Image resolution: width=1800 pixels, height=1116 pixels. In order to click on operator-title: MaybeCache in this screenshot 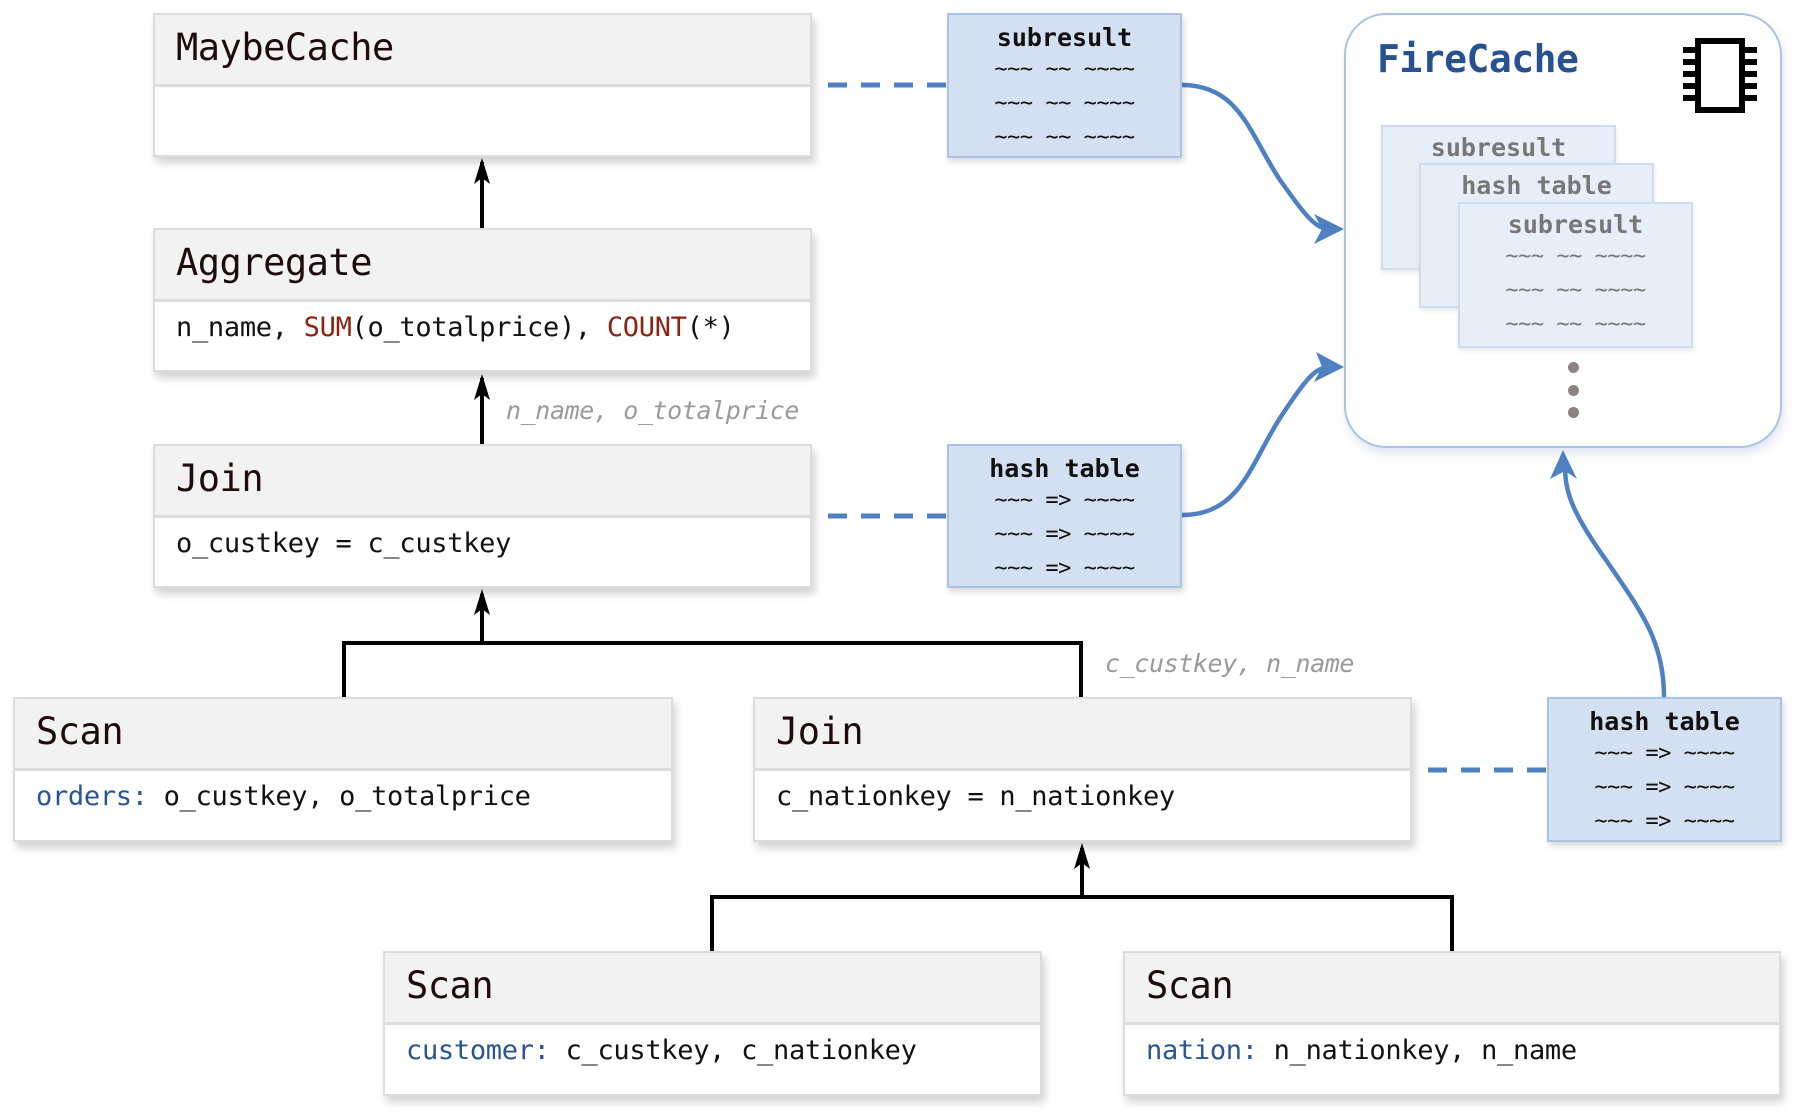, I will do `click(285, 47)`.